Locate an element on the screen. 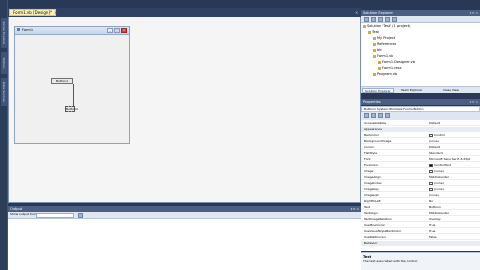 The image size is (480, 270). refresh-icon is located at coordinates (380, 19).